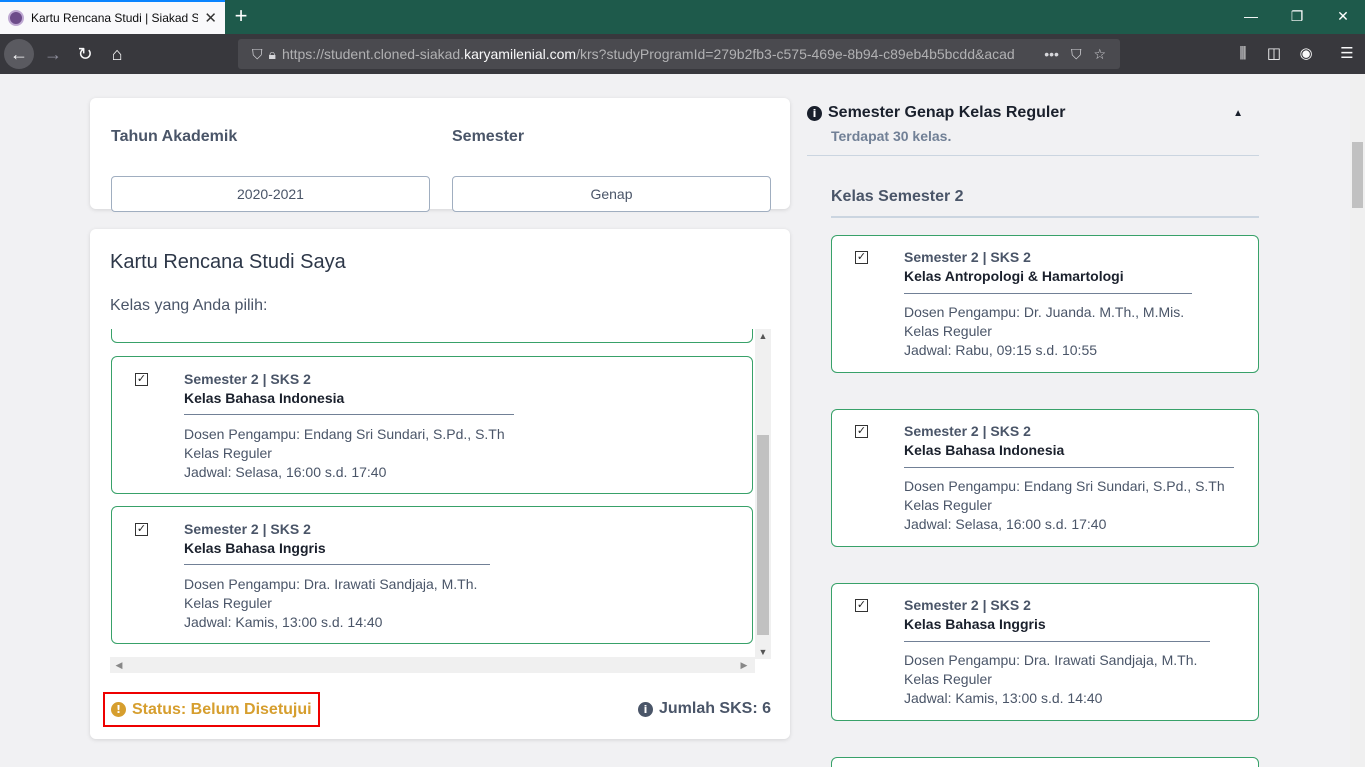 The image size is (1365, 767). I want to click on total-sks: i Jumlah SKS: 6, so click(704, 709).